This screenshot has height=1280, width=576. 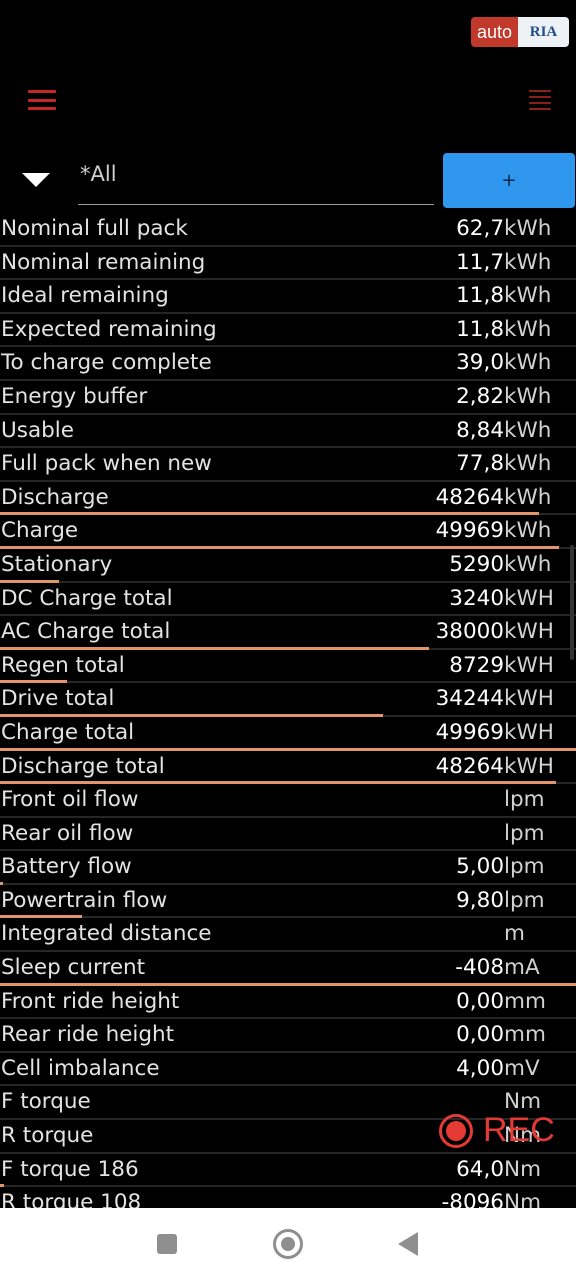 I want to click on list-item: DC Charge total 3240 kWH, so click(x=288, y=600).